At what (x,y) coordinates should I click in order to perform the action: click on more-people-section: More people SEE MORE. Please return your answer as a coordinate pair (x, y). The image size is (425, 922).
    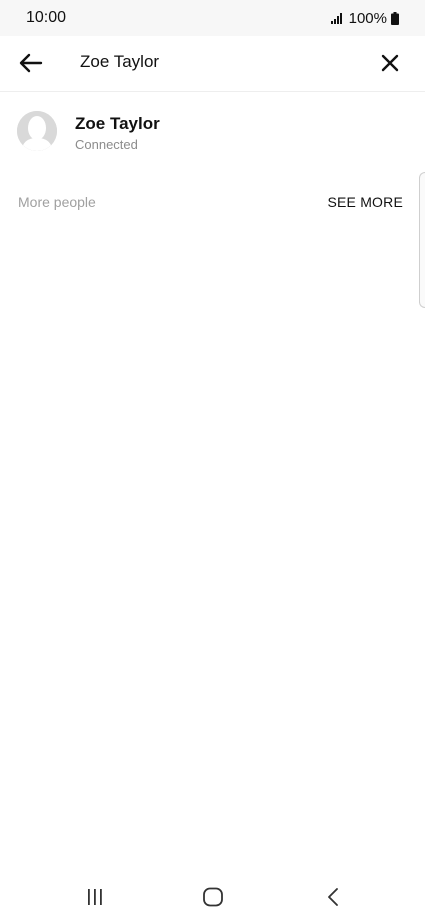
    Looking at the image, I should click on (212, 203).